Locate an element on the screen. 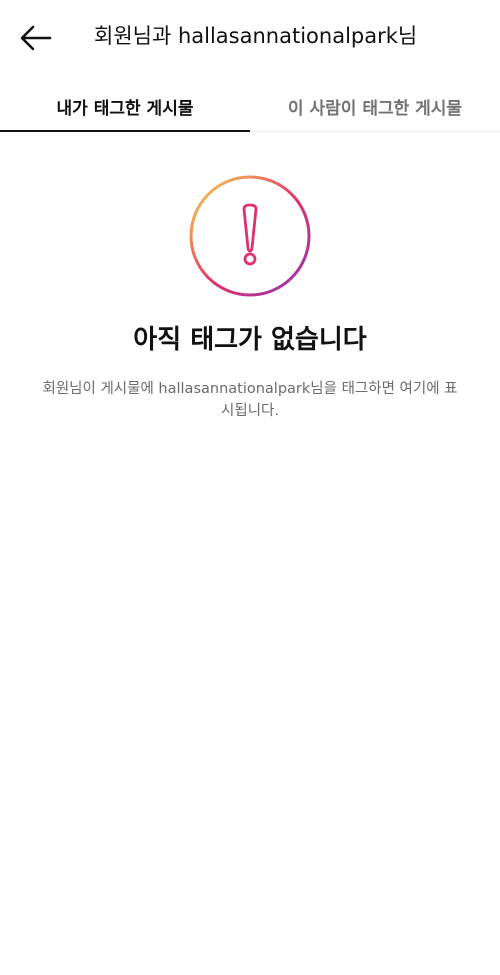 This screenshot has width=500, height=975. tab-bar: 내가 태그한 게시물 이 사람이 태그한 게시물 is located at coordinates (250, 106).